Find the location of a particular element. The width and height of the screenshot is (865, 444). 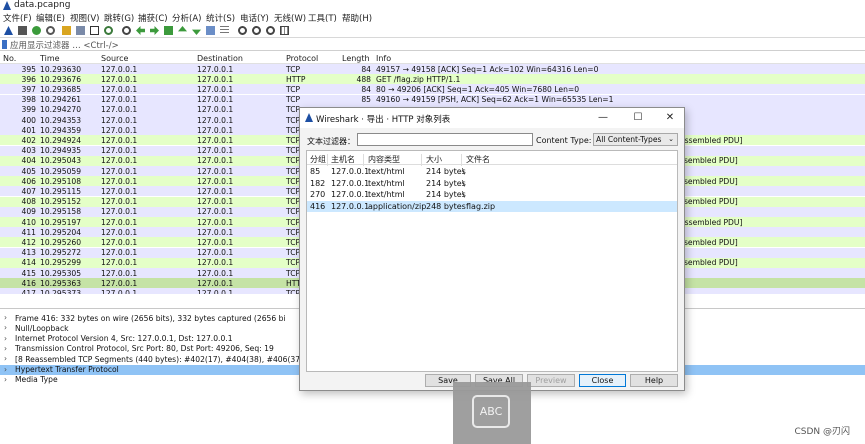

col-time: Time is located at coordinates (50, 58).